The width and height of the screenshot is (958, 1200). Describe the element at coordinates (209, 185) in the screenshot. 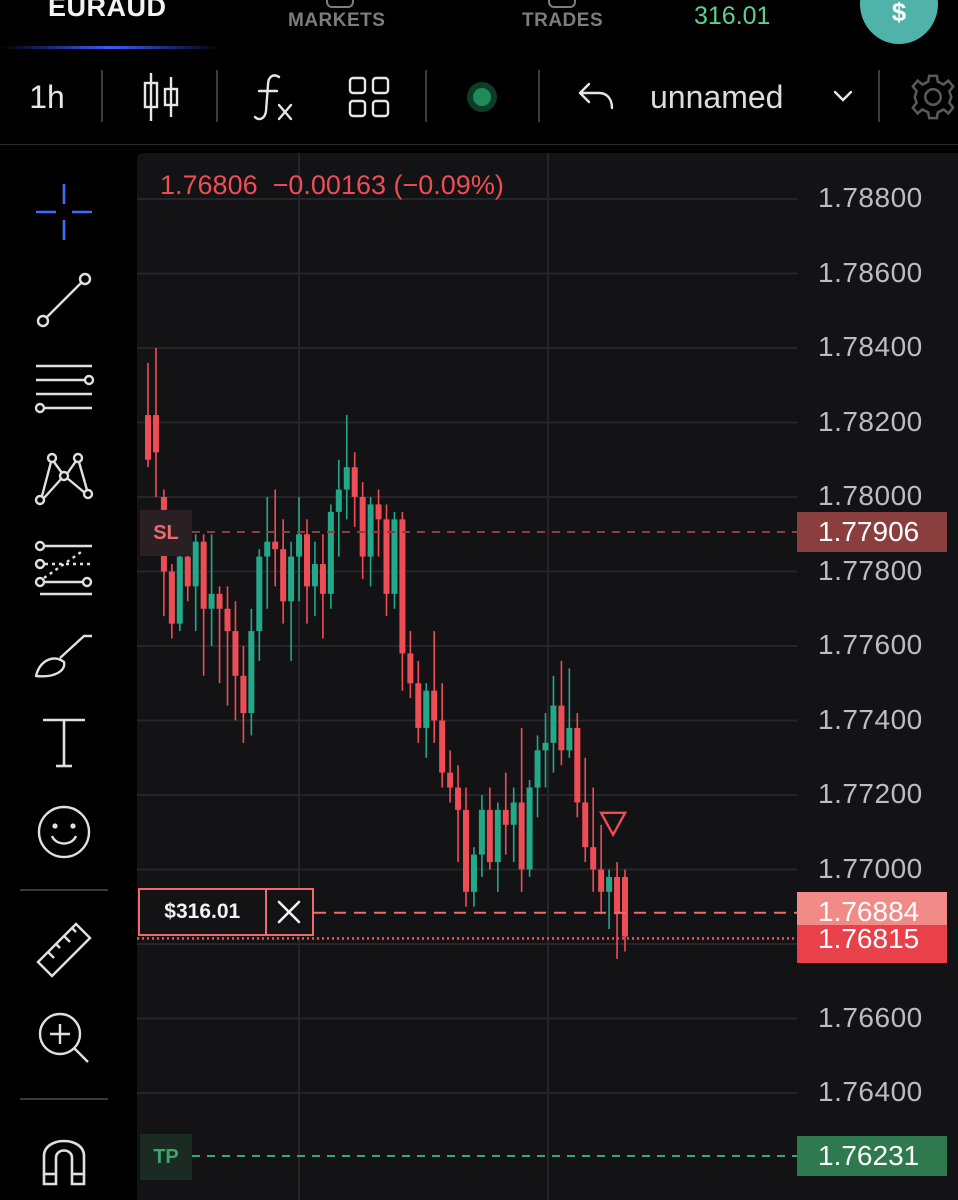

I see `last-price: 1.76806` at that location.